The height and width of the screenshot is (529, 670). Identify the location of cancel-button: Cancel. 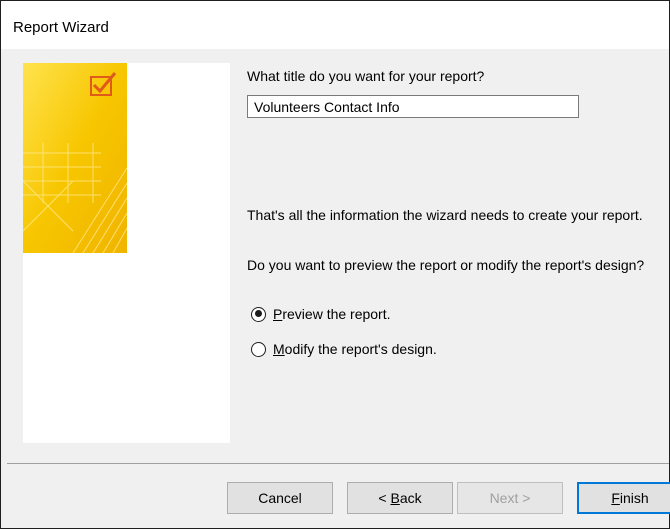
(280, 498).